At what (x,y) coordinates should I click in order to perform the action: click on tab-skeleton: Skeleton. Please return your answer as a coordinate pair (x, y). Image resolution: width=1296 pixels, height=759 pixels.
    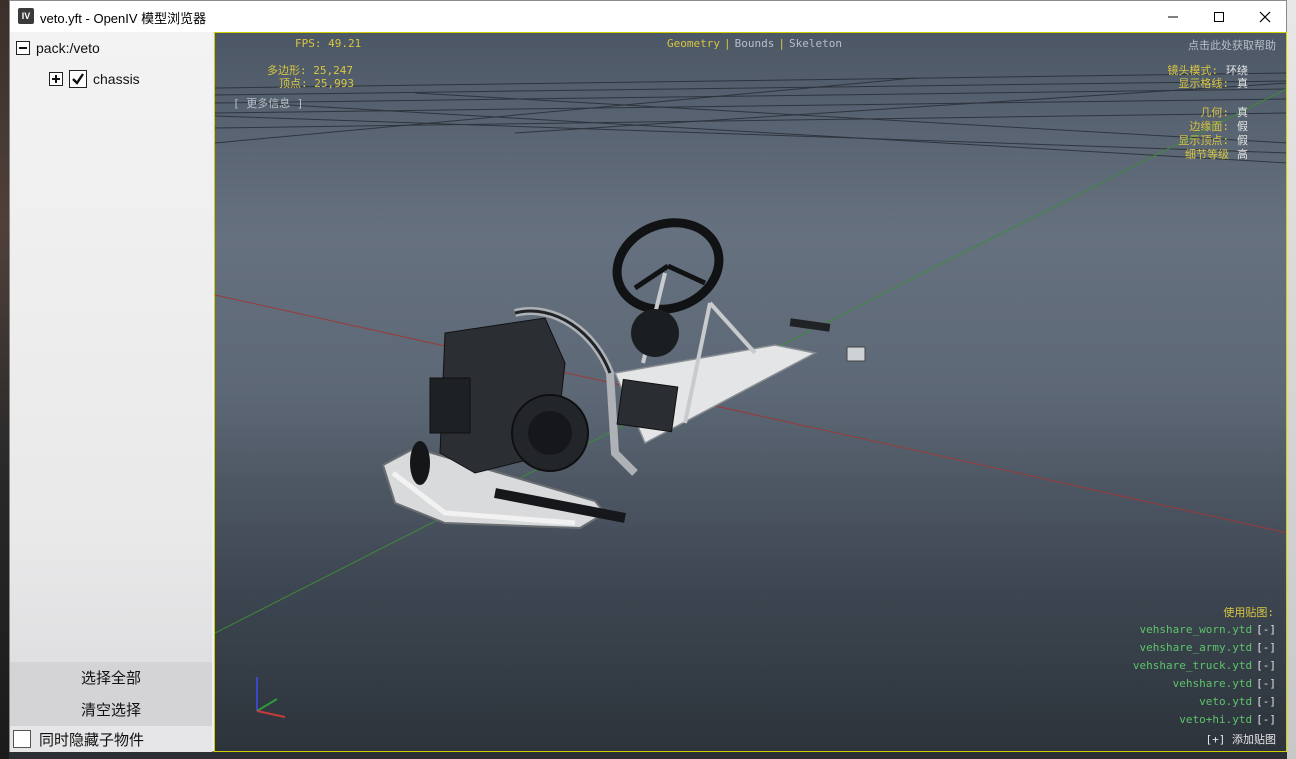
    Looking at the image, I should click on (815, 43).